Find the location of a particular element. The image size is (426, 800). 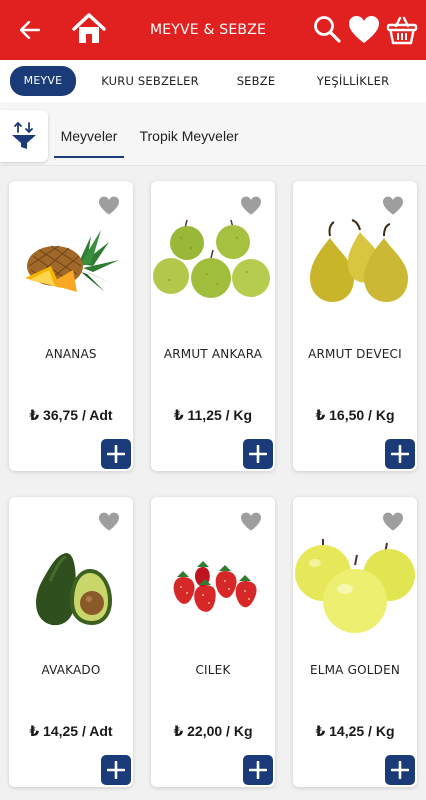

product-card: AVAKADO ₺ 14,25 / Adt is located at coordinates (71, 642).